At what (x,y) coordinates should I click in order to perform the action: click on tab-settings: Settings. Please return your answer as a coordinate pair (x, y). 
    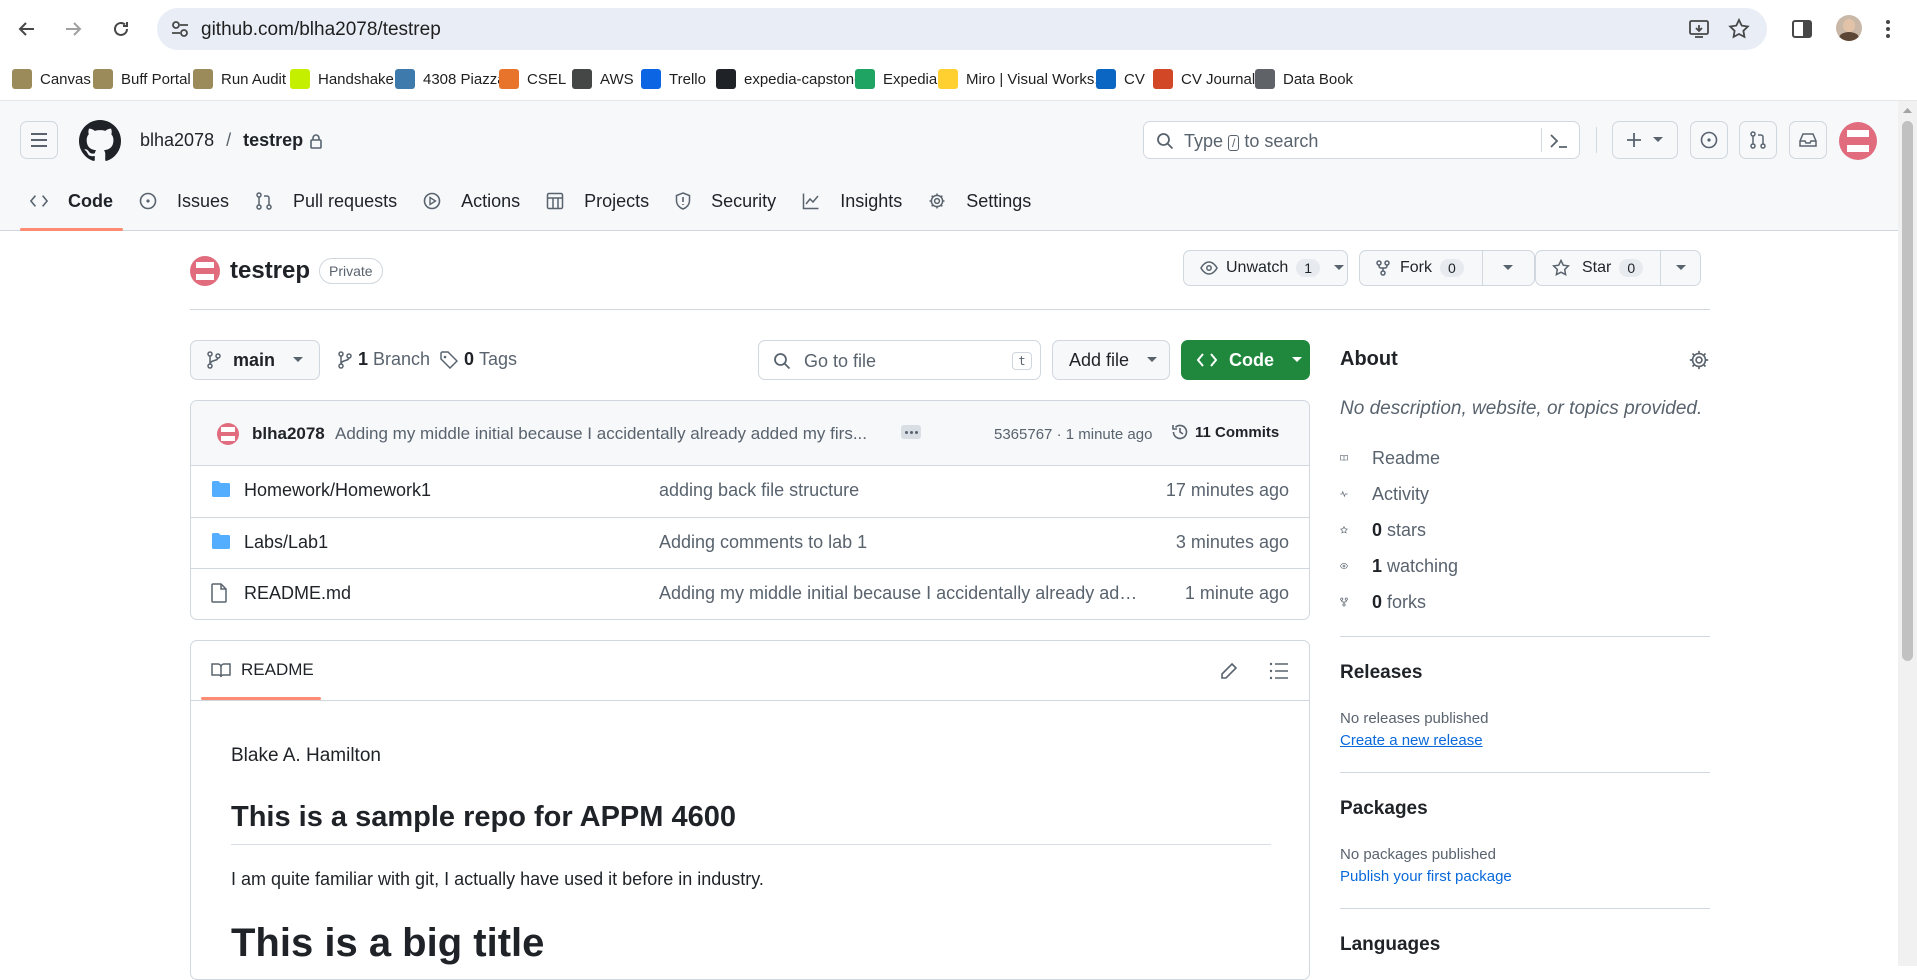
    Looking at the image, I should click on (979, 201).